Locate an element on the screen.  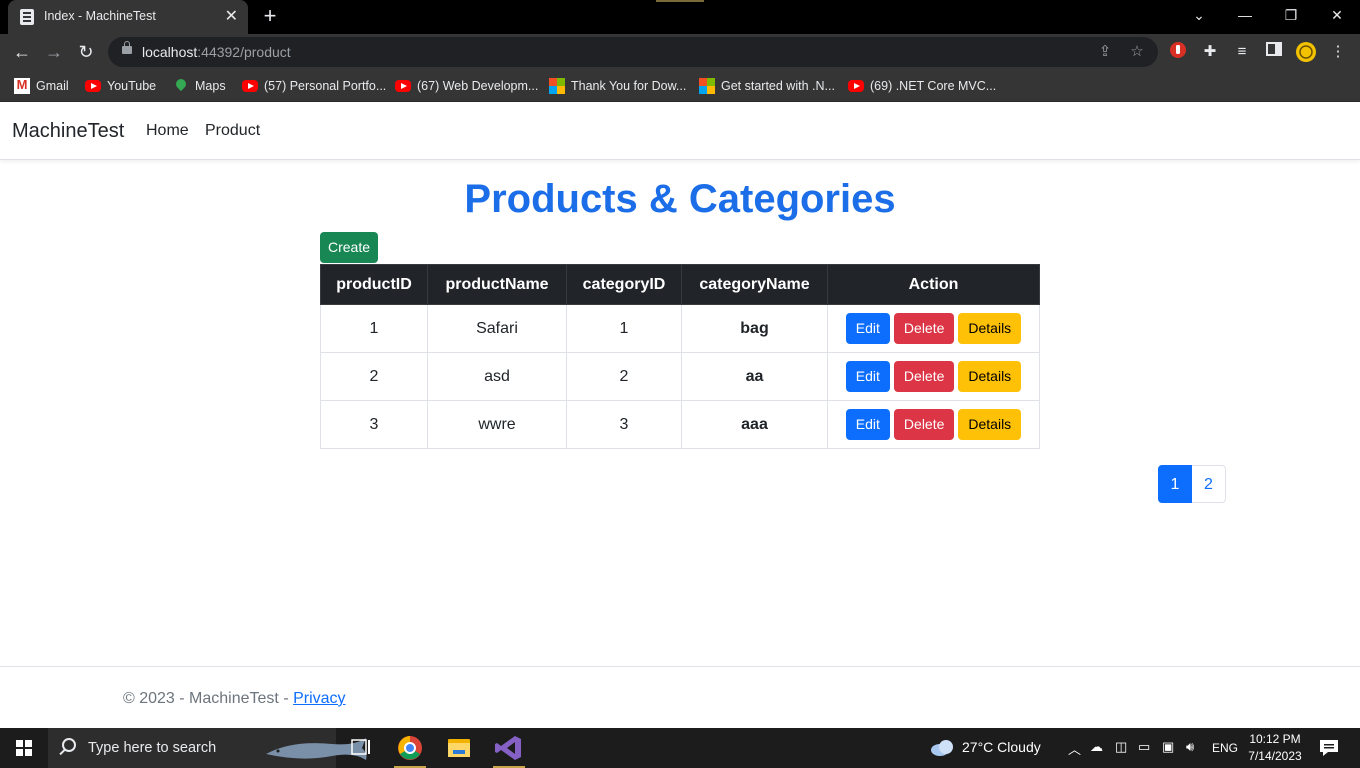
nav-product-link: Product is located at coordinates (232, 131).